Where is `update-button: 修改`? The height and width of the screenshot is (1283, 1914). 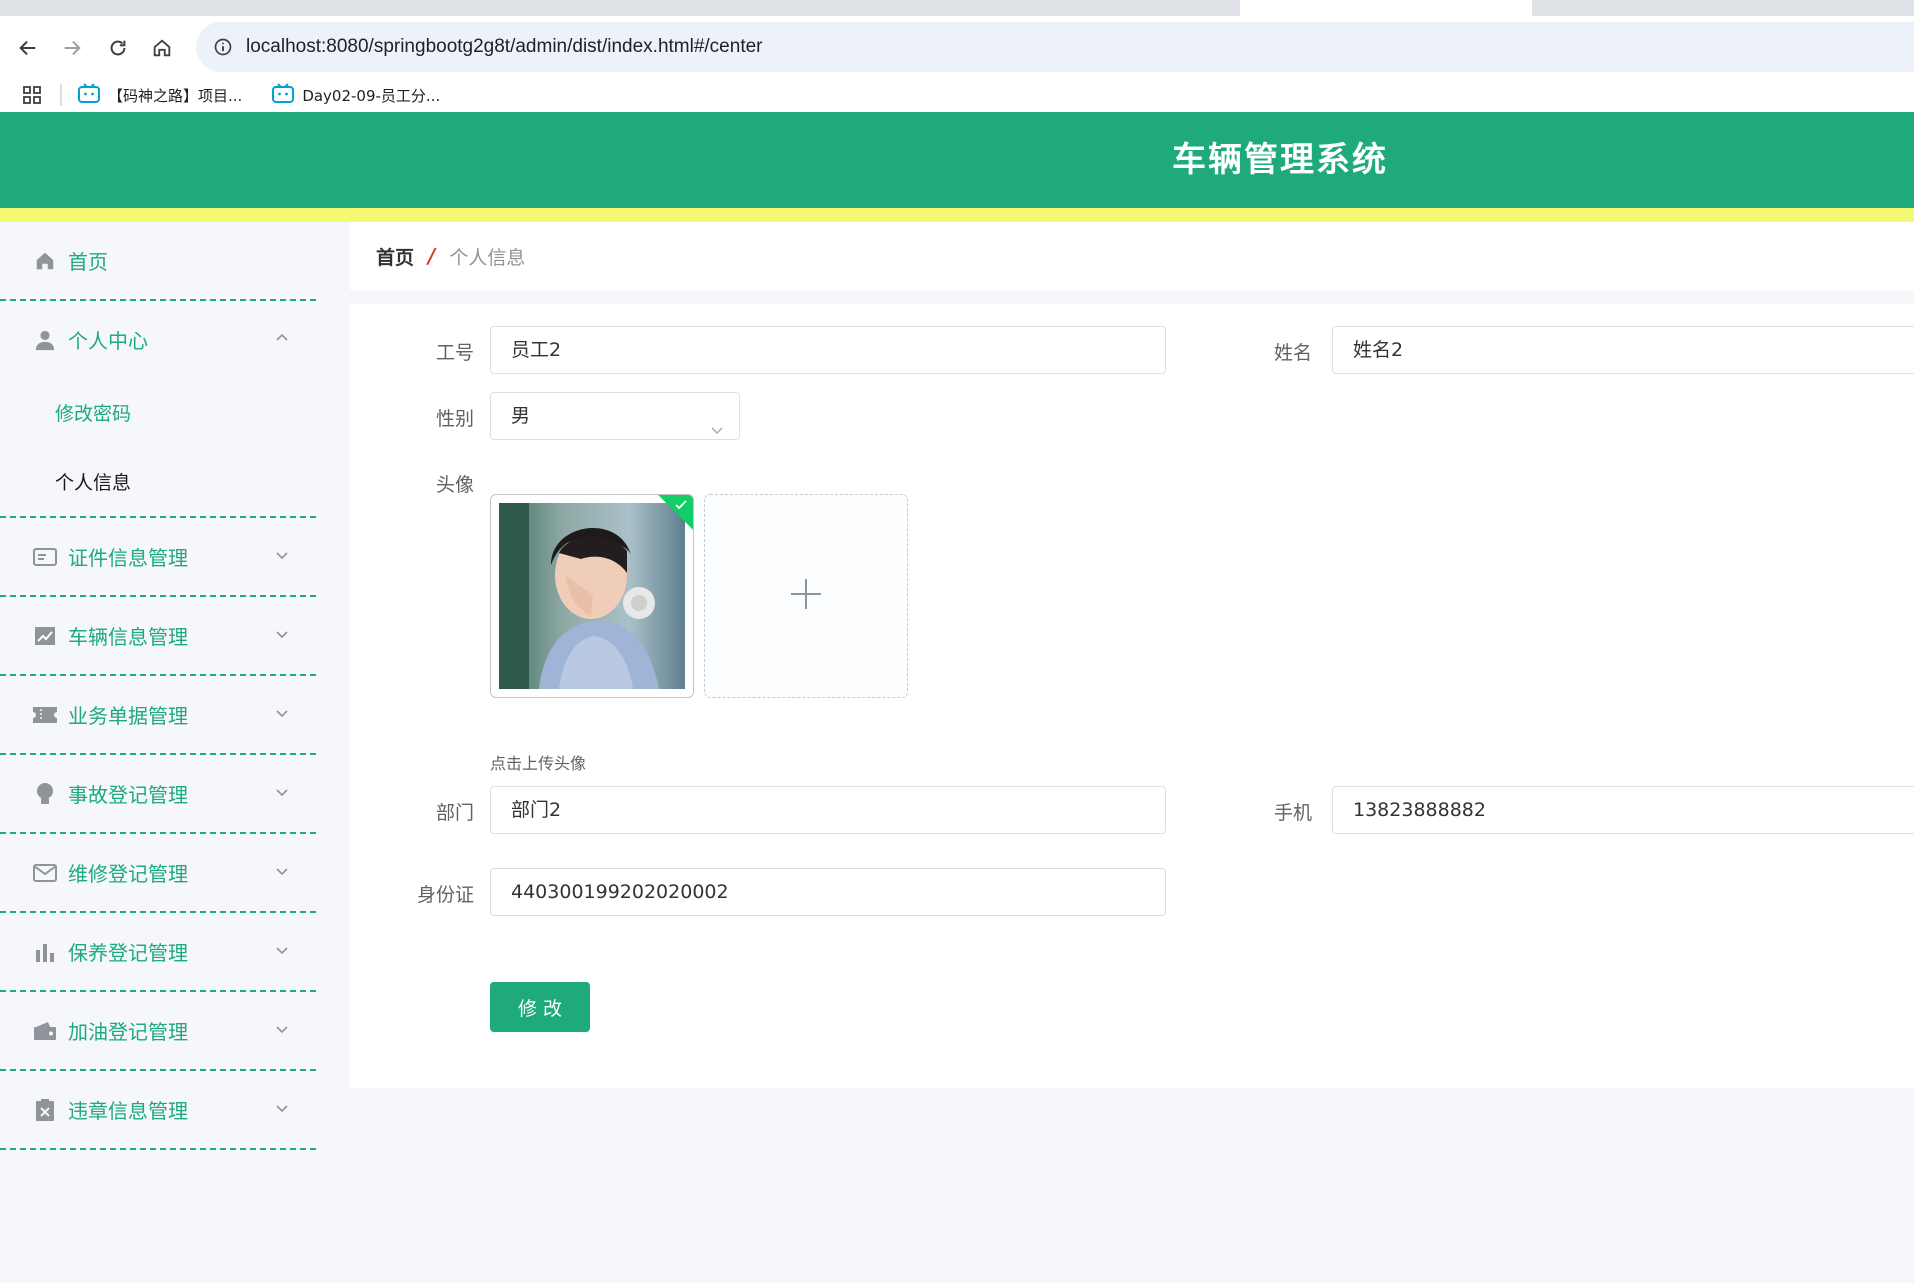 update-button: 修改 is located at coordinates (540, 1007).